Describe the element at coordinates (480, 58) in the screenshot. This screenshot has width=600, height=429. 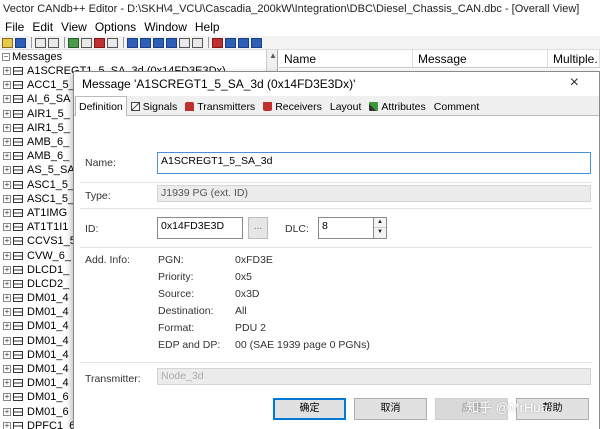
I see `column-message: Message` at that location.